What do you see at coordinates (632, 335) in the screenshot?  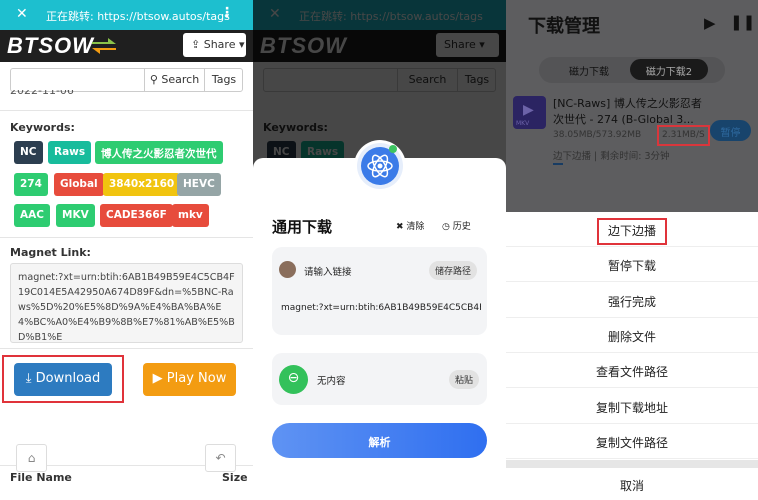 I see `menu-item: 删除文件` at bounding box center [632, 335].